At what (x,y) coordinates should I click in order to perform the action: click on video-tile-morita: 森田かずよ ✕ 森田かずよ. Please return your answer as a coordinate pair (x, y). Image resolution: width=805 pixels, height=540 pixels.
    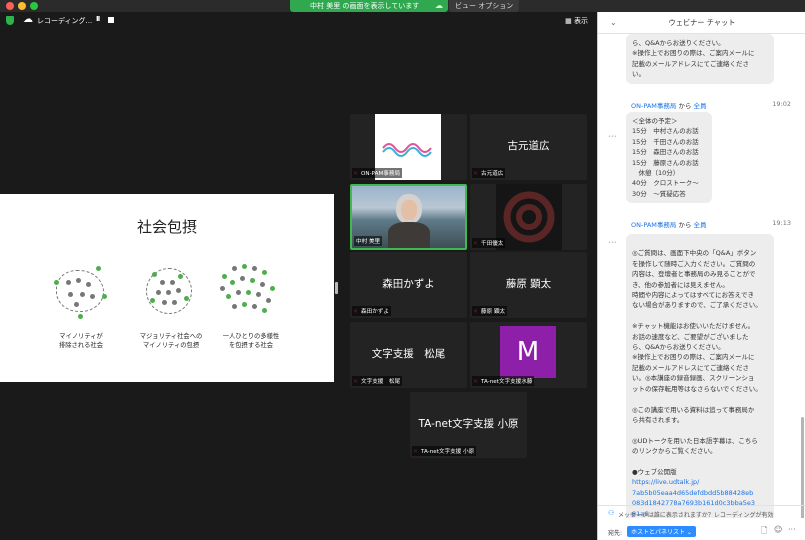
    Looking at the image, I should click on (408, 285).